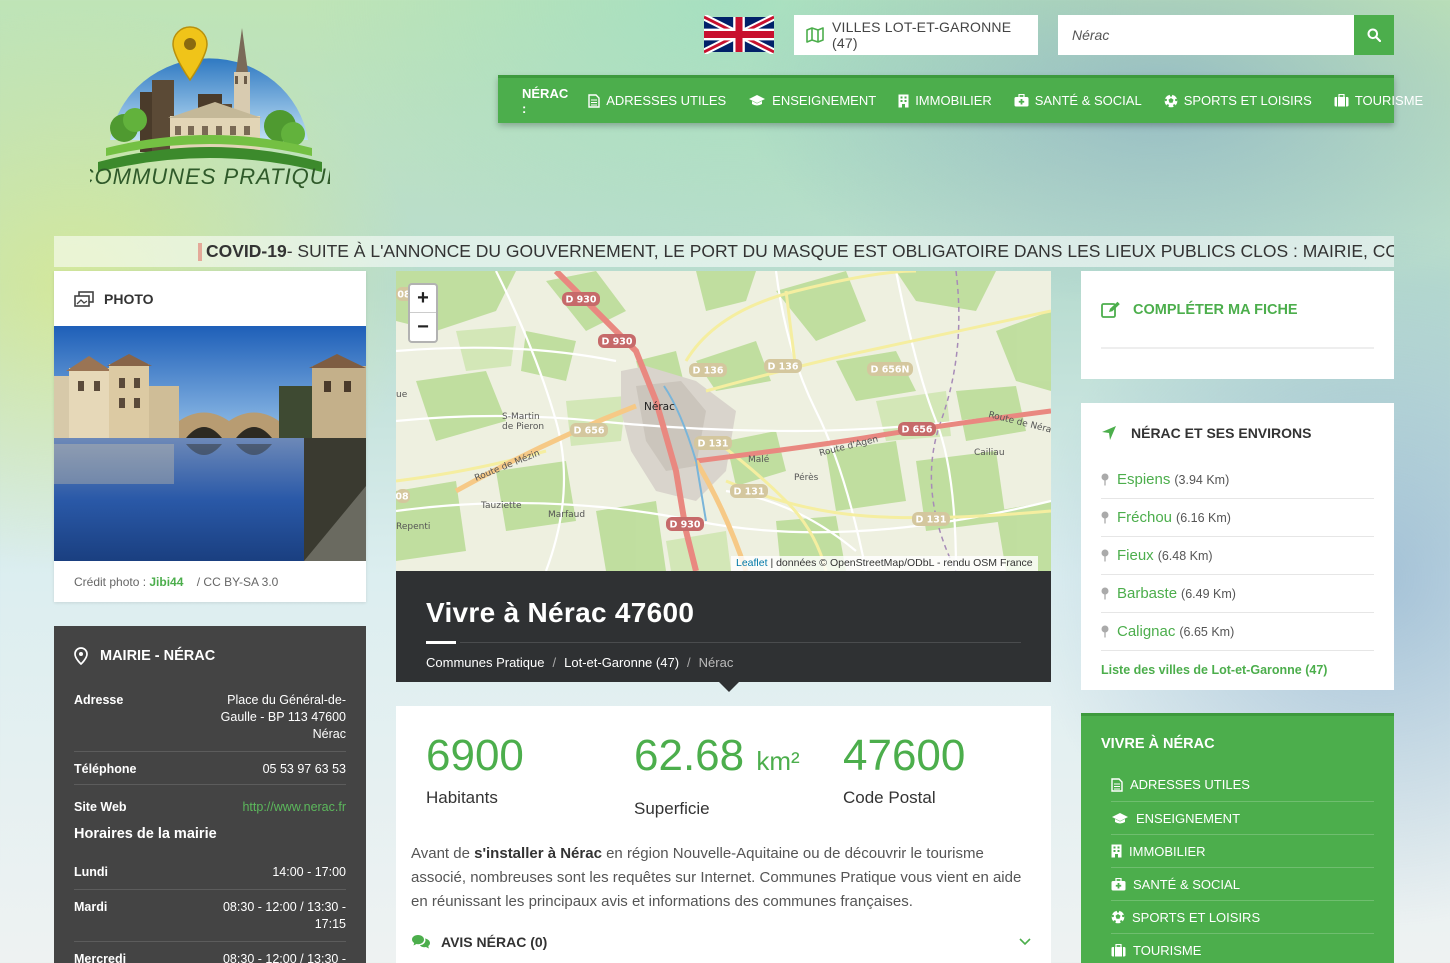  What do you see at coordinates (1374, 35) in the screenshot?
I see `search-button` at bounding box center [1374, 35].